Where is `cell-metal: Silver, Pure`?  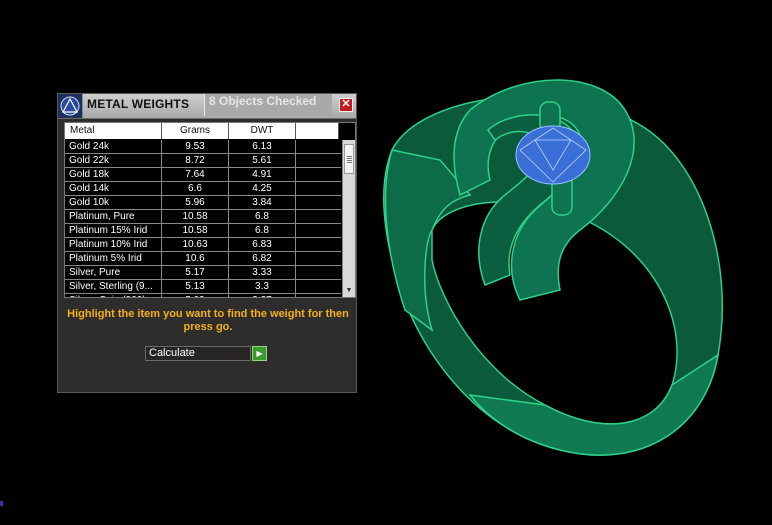
cell-metal: Silver, Pure is located at coordinates (113, 272).